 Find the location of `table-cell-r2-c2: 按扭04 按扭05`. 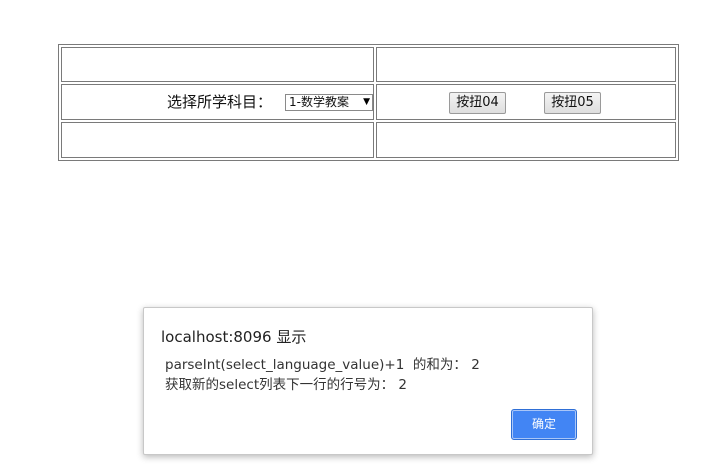

table-cell-r2-c2: 按扭04 按扭05 is located at coordinates (526, 102).